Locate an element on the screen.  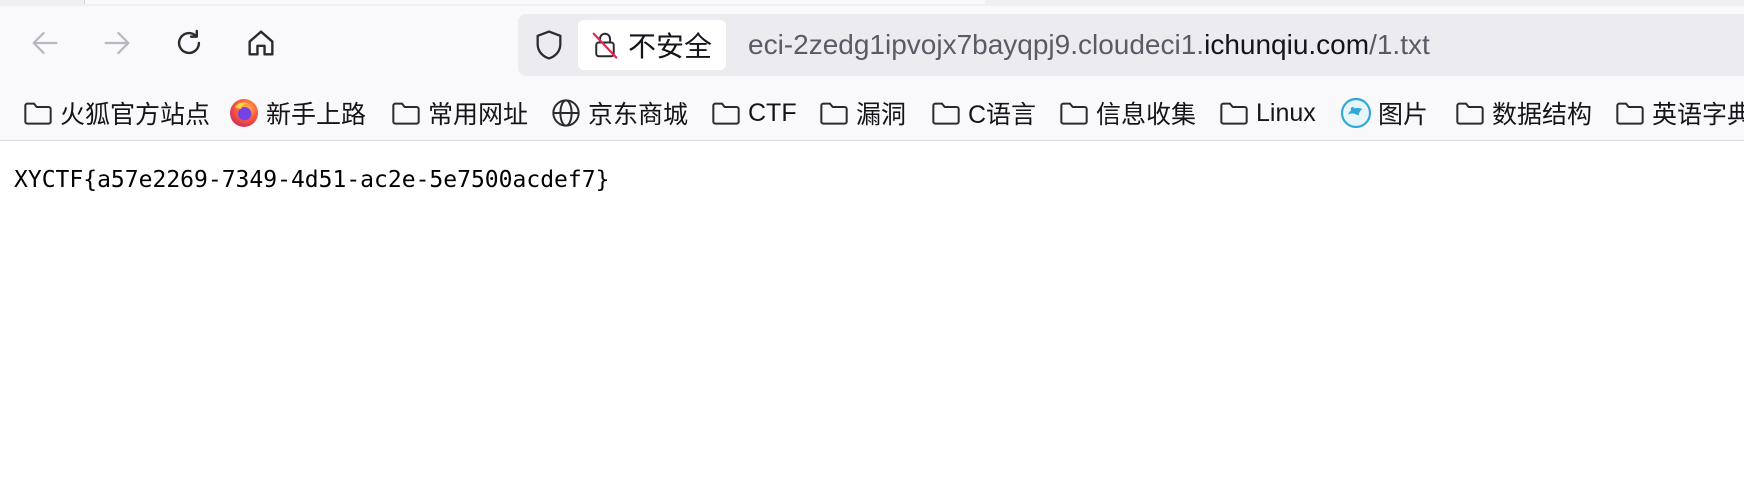
bookmark-label: 数据结构 is located at coordinates (1542, 115).